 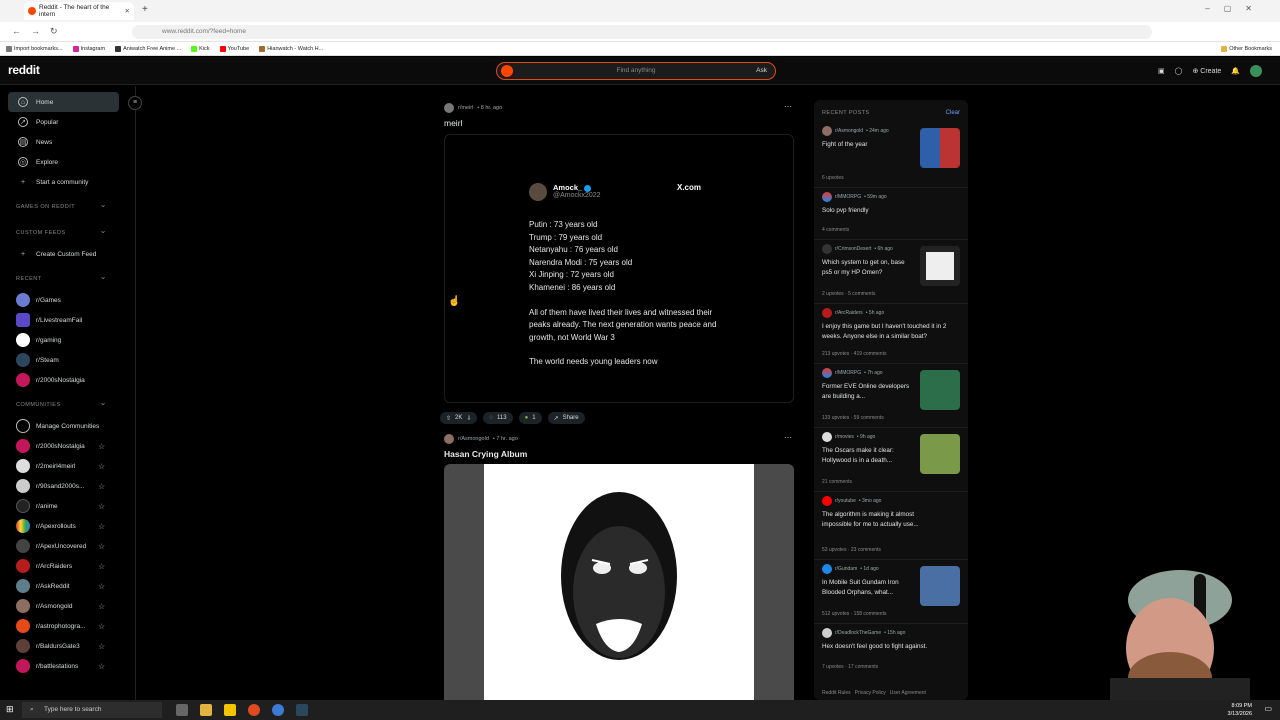 I want to click on bookmark-youtube: YouTube, so click(x=234, y=48).